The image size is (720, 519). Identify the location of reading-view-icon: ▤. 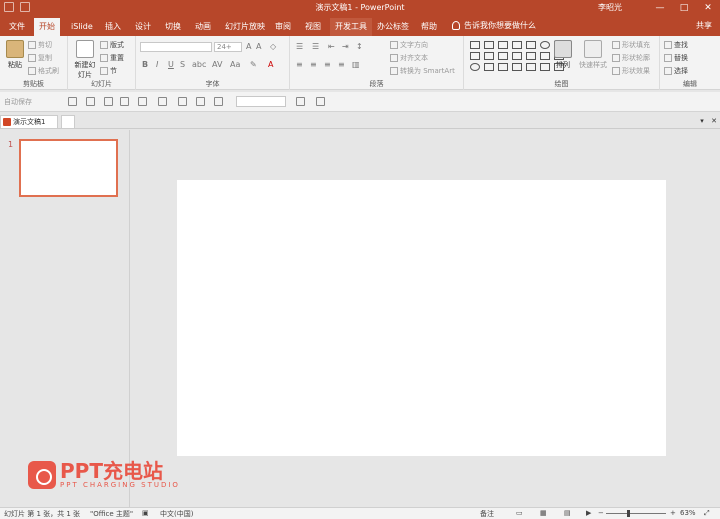
(567, 513).